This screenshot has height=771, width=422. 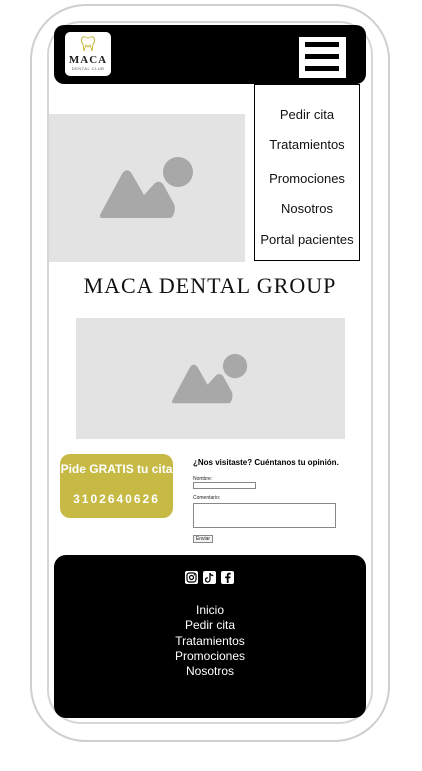 What do you see at coordinates (191, 577) in the screenshot?
I see `instagram-icon` at bounding box center [191, 577].